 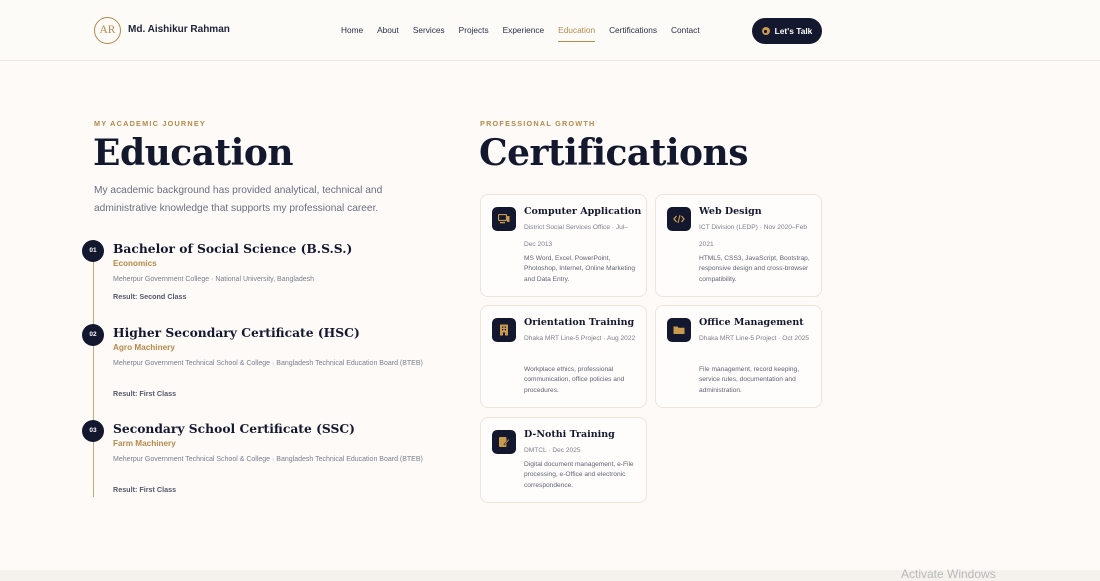 What do you see at coordinates (504, 330) in the screenshot?
I see `building-icon` at bounding box center [504, 330].